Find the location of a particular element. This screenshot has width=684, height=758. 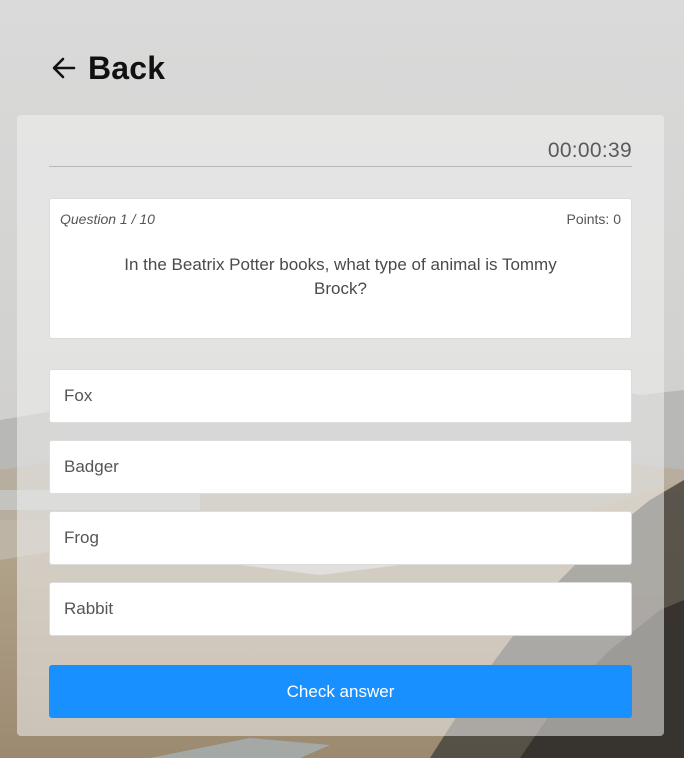

answer-option-frog: Frog is located at coordinates (340, 538).